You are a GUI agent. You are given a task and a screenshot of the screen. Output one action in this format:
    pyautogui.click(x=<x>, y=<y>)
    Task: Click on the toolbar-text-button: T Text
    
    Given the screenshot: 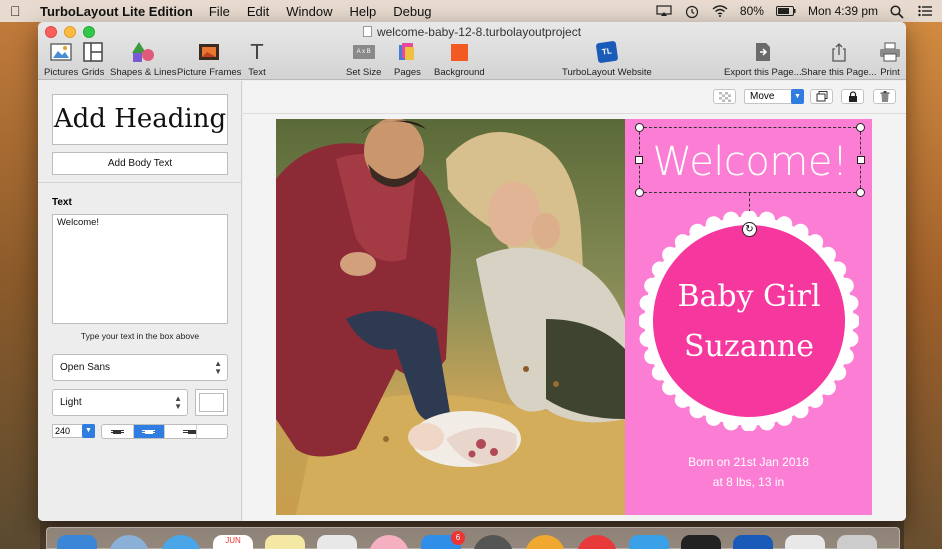 What is the action you would take?
    pyautogui.click(x=257, y=59)
    